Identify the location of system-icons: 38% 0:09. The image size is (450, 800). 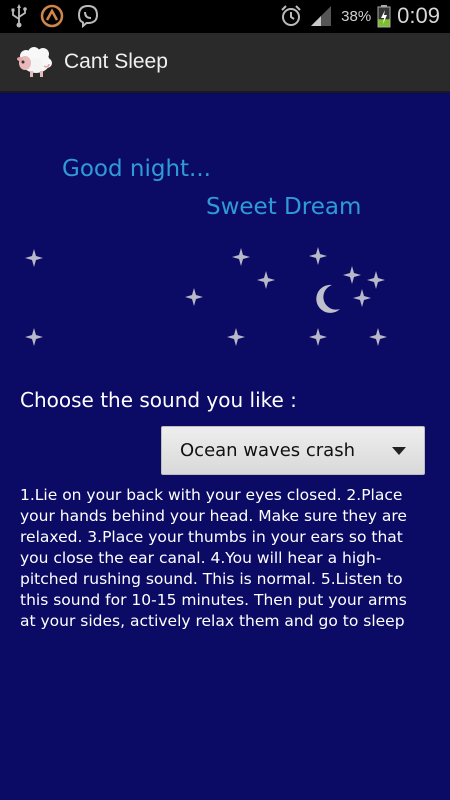
(359, 16).